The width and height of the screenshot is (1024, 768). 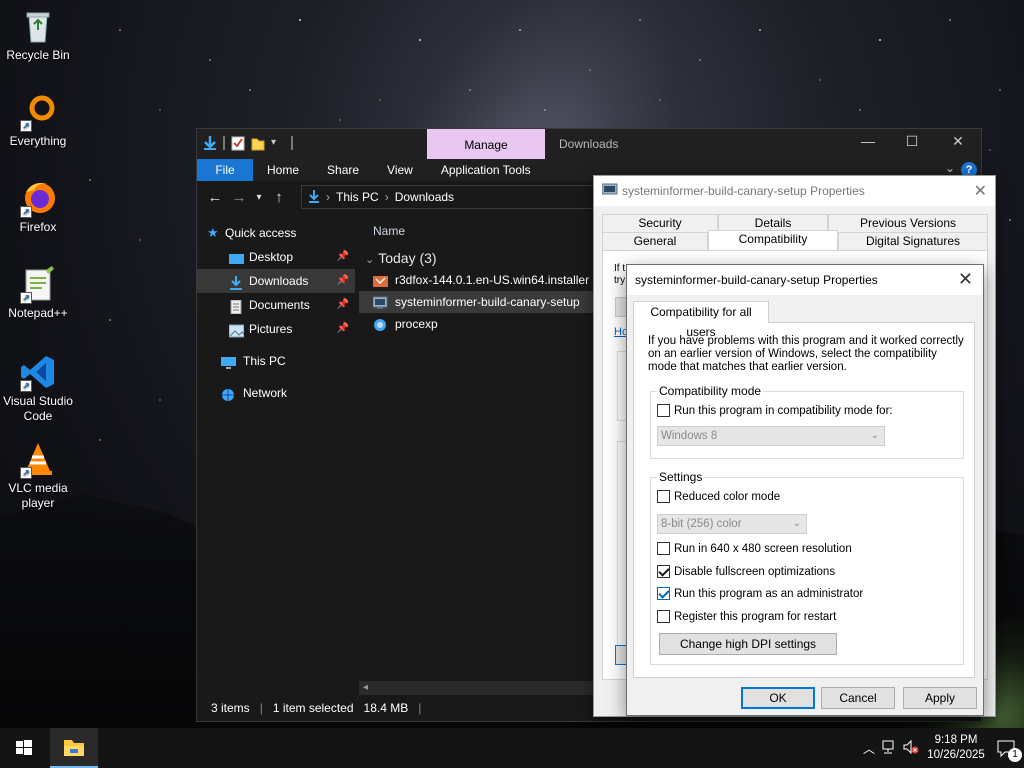 I want to click on file-row: procexp, so click(x=477, y=324).